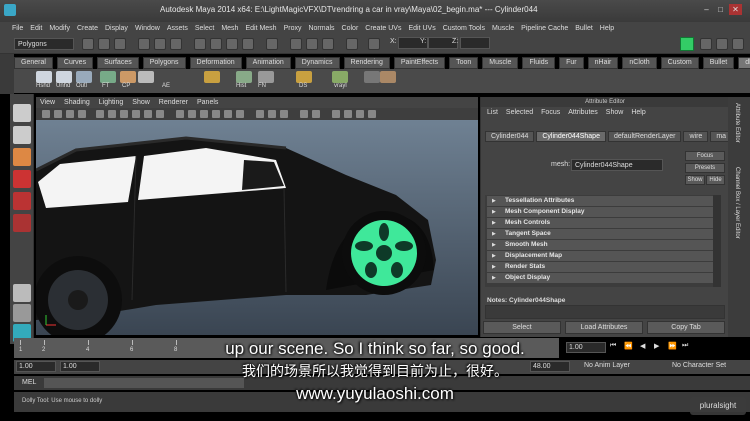 The height and width of the screenshot is (421, 750). Describe the element at coordinates (735, 9) in the screenshot. I see `close-button: ✕` at that location.